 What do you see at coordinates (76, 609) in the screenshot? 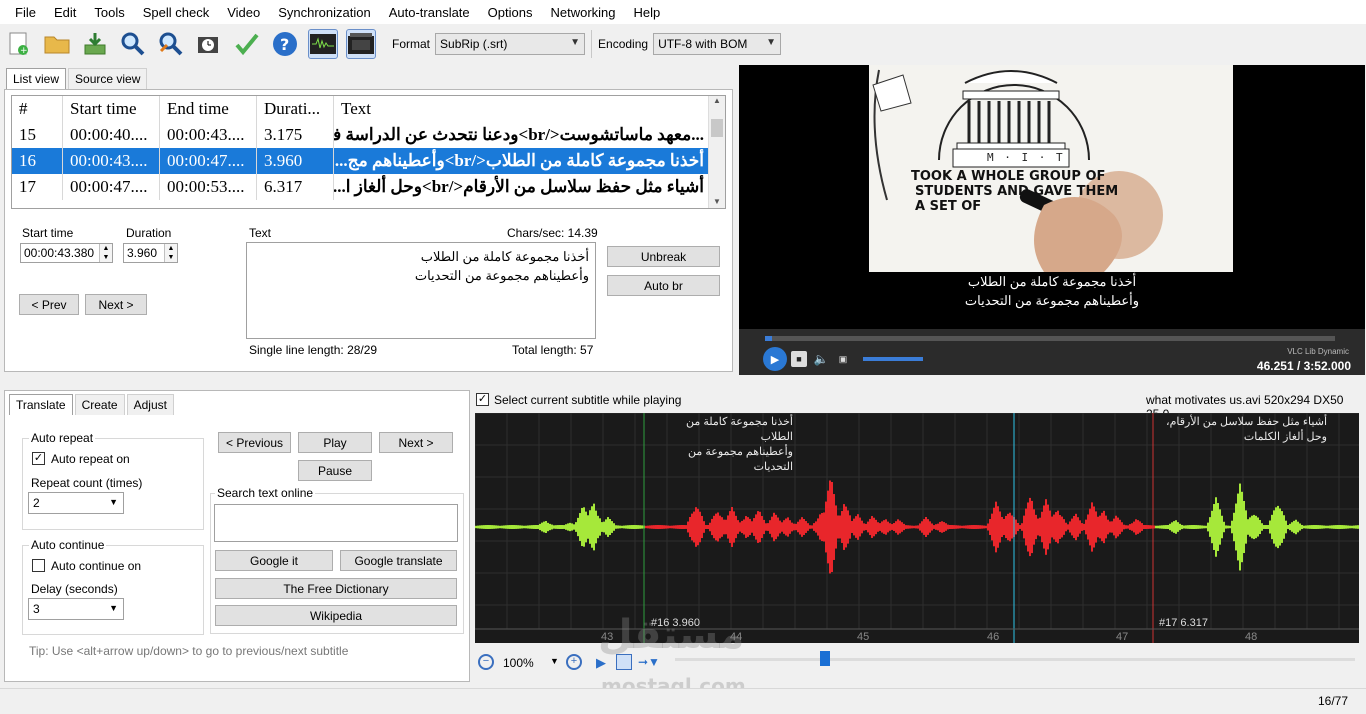
I see `delay-select: 3 ▼` at bounding box center [76, 609].